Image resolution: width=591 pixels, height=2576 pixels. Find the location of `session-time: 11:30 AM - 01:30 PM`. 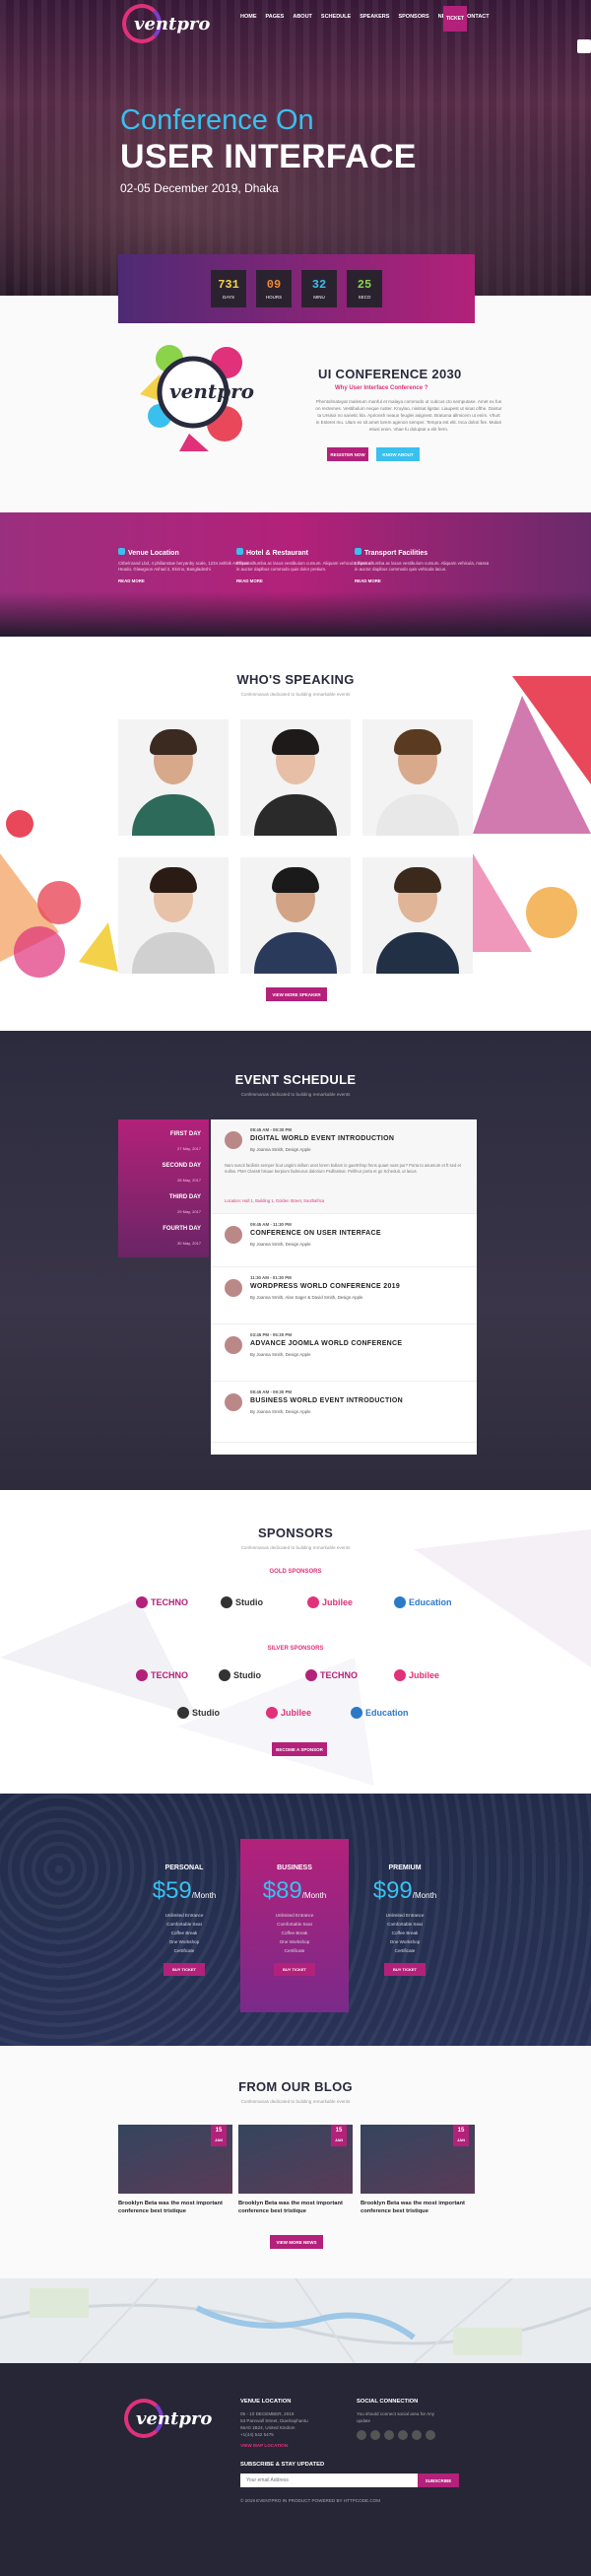

session-time: 11:30 AM - 01:30 PM is located at coordinates (271, 1277).